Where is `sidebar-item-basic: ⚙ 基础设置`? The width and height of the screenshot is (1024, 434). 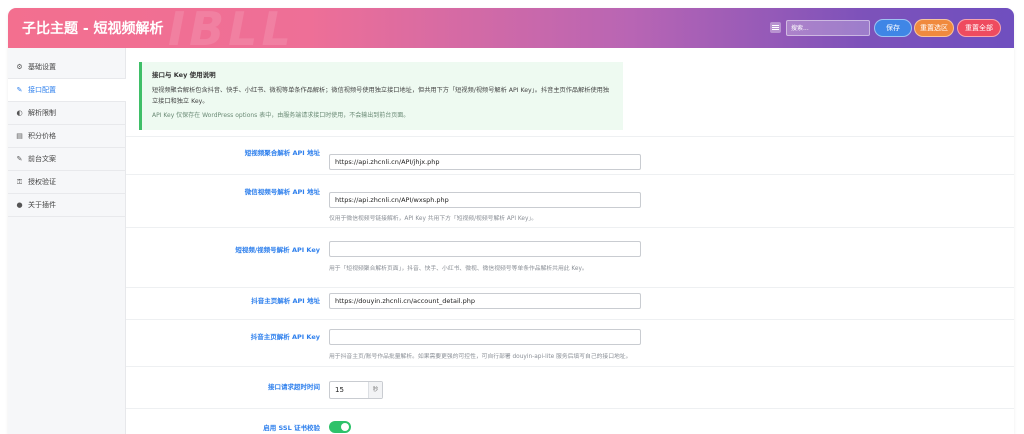 sidebar-item-basic: ⚙ 基础设置 is located at coordinates (67, 67).